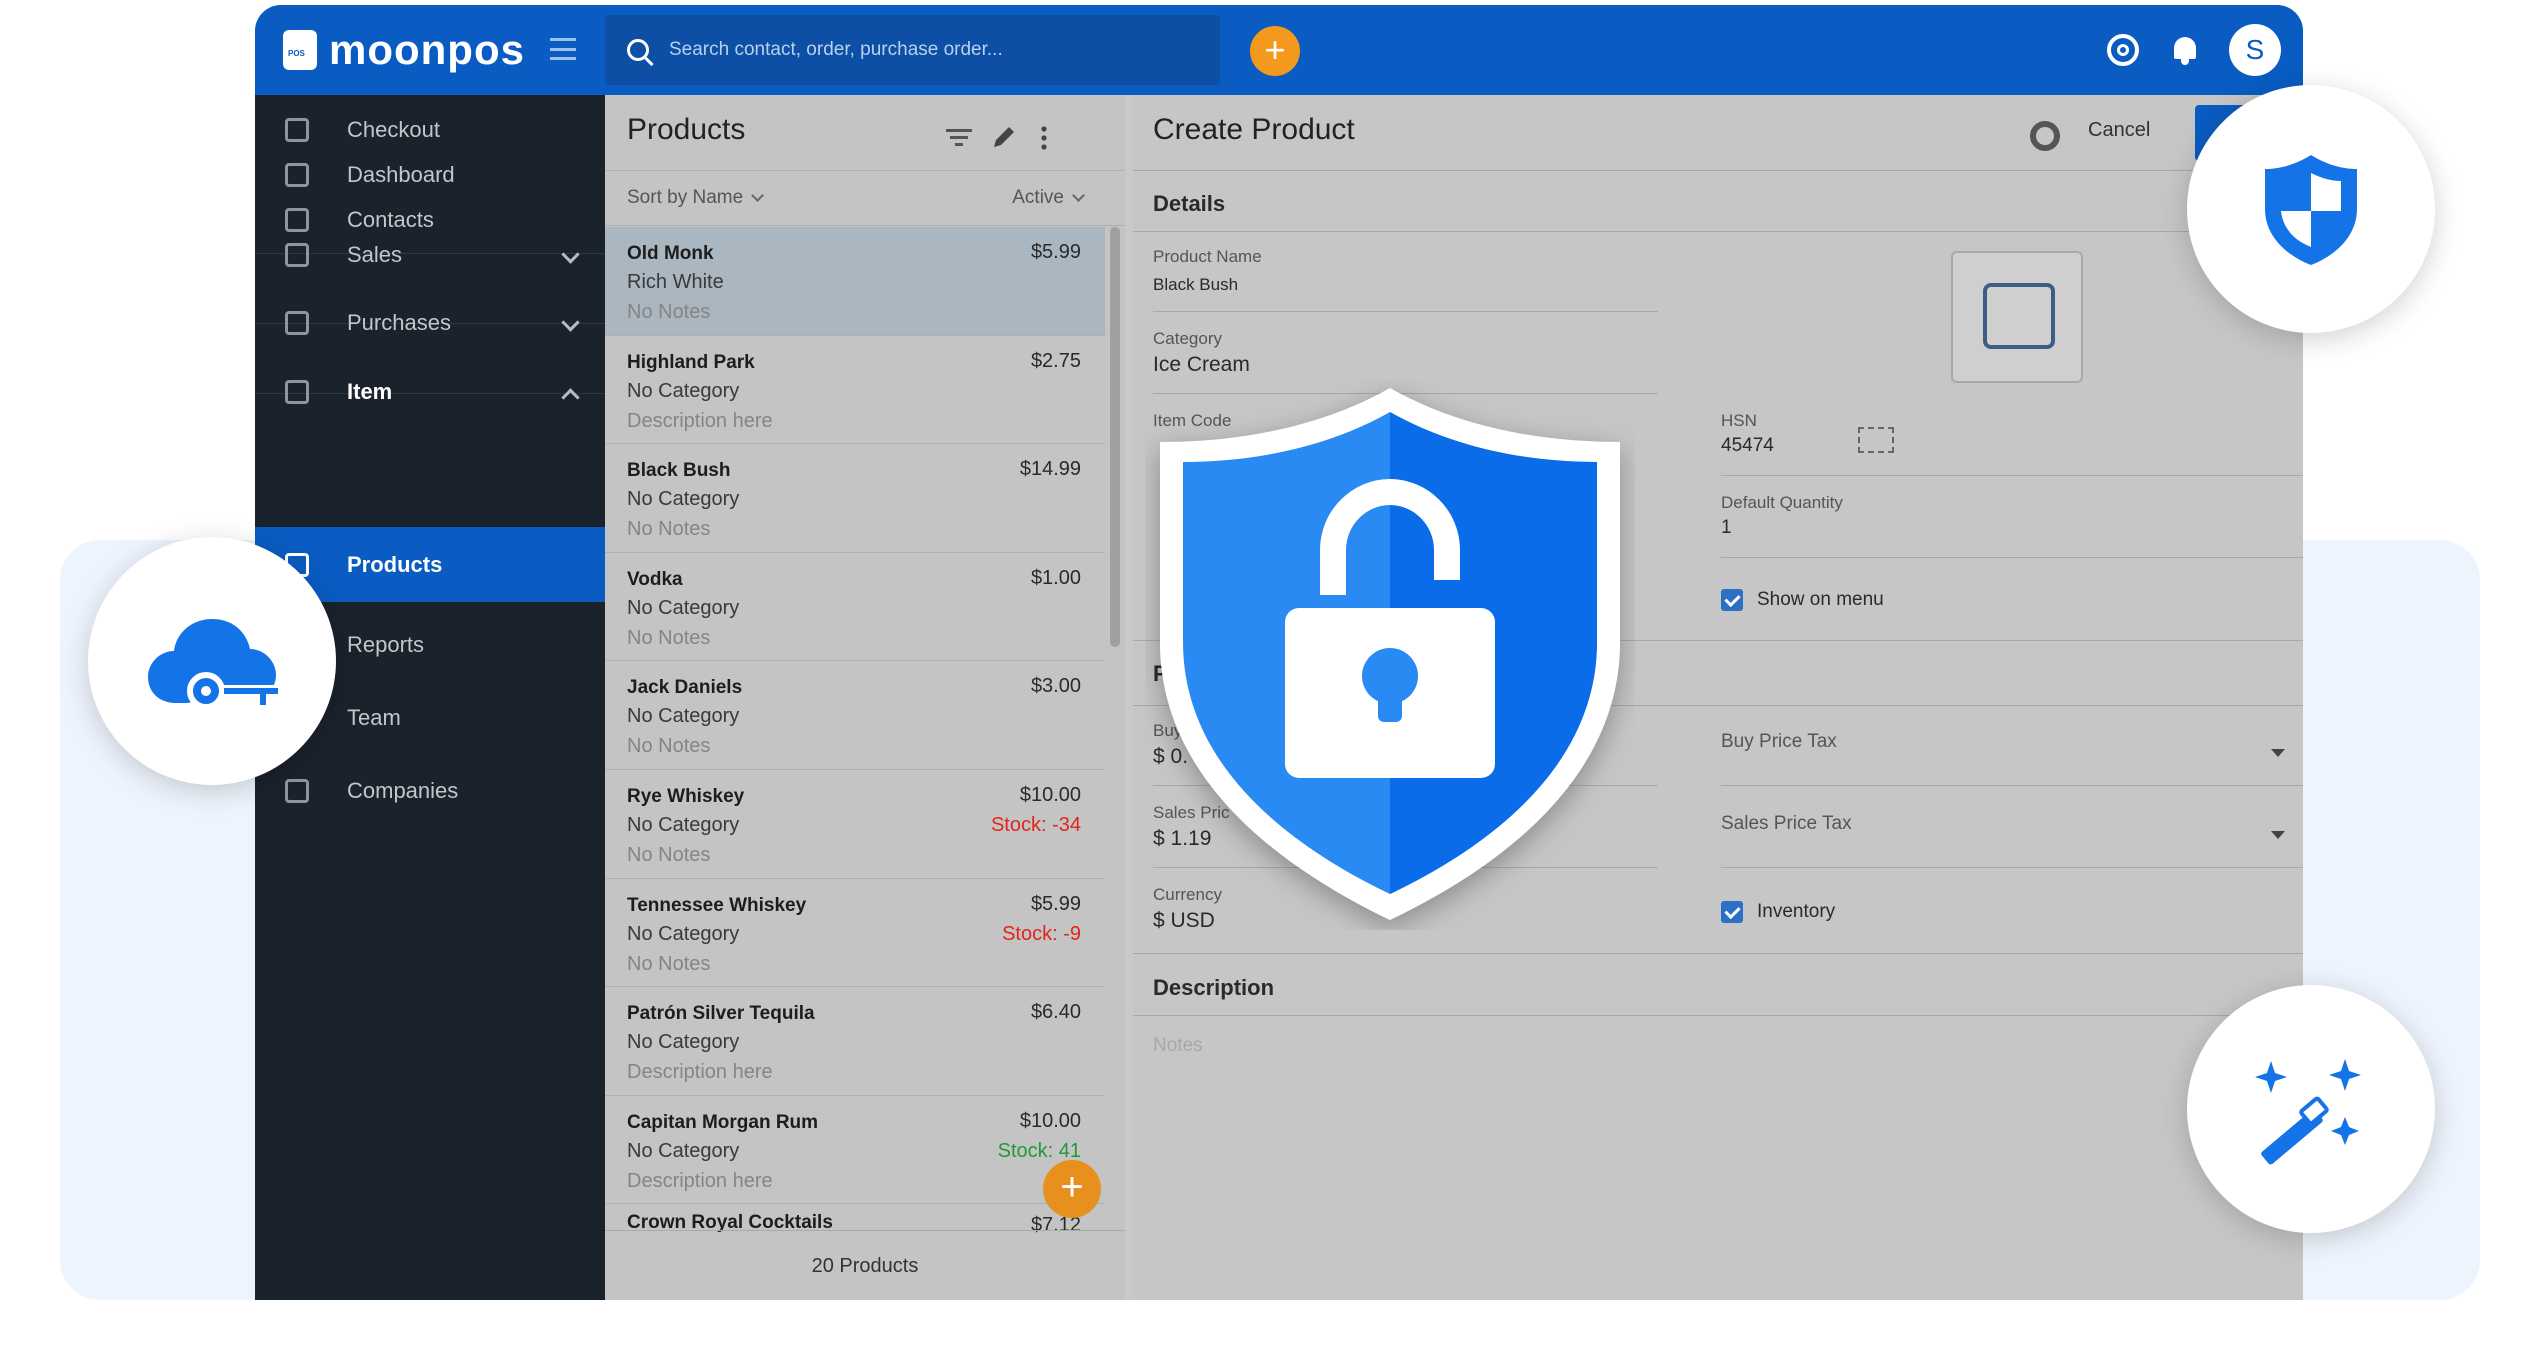 The height and width of the screenshot is (1350, 2540). I want to click on add-icon: +, so click(1275, 51).